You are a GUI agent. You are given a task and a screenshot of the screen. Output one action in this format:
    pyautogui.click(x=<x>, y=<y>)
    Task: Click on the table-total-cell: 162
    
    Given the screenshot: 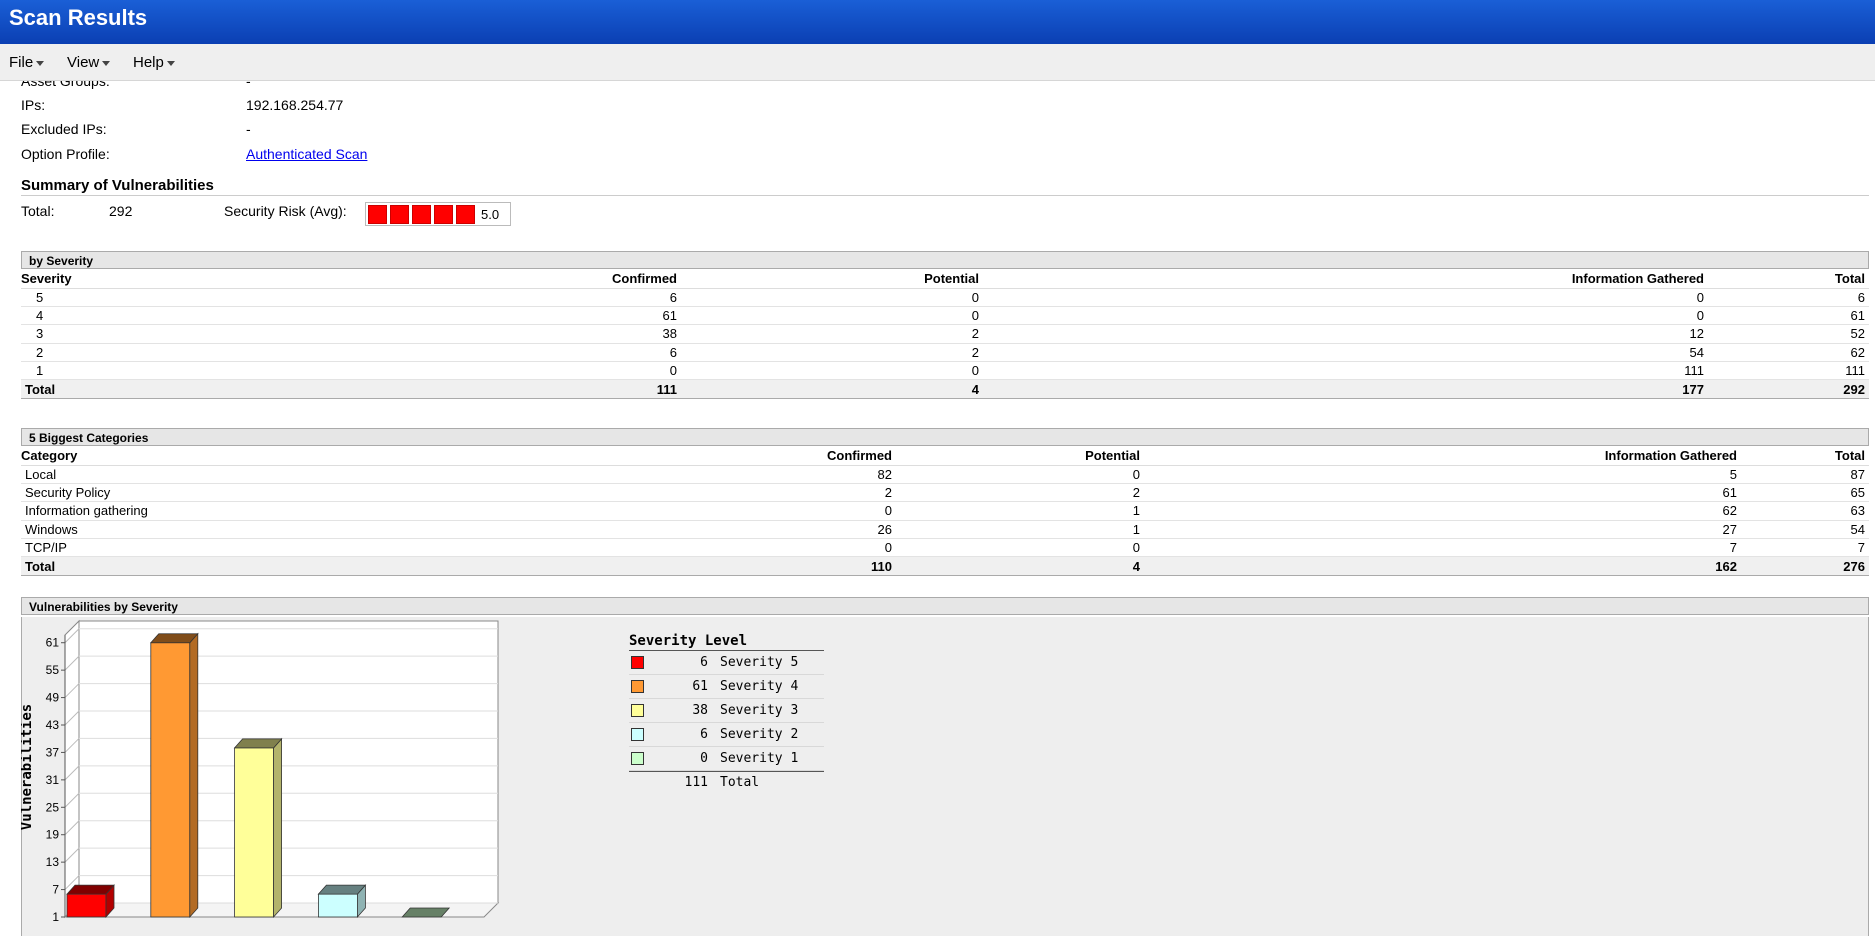 What is the action you would take?
    pyautogui.click(x=1442, y=566)
    